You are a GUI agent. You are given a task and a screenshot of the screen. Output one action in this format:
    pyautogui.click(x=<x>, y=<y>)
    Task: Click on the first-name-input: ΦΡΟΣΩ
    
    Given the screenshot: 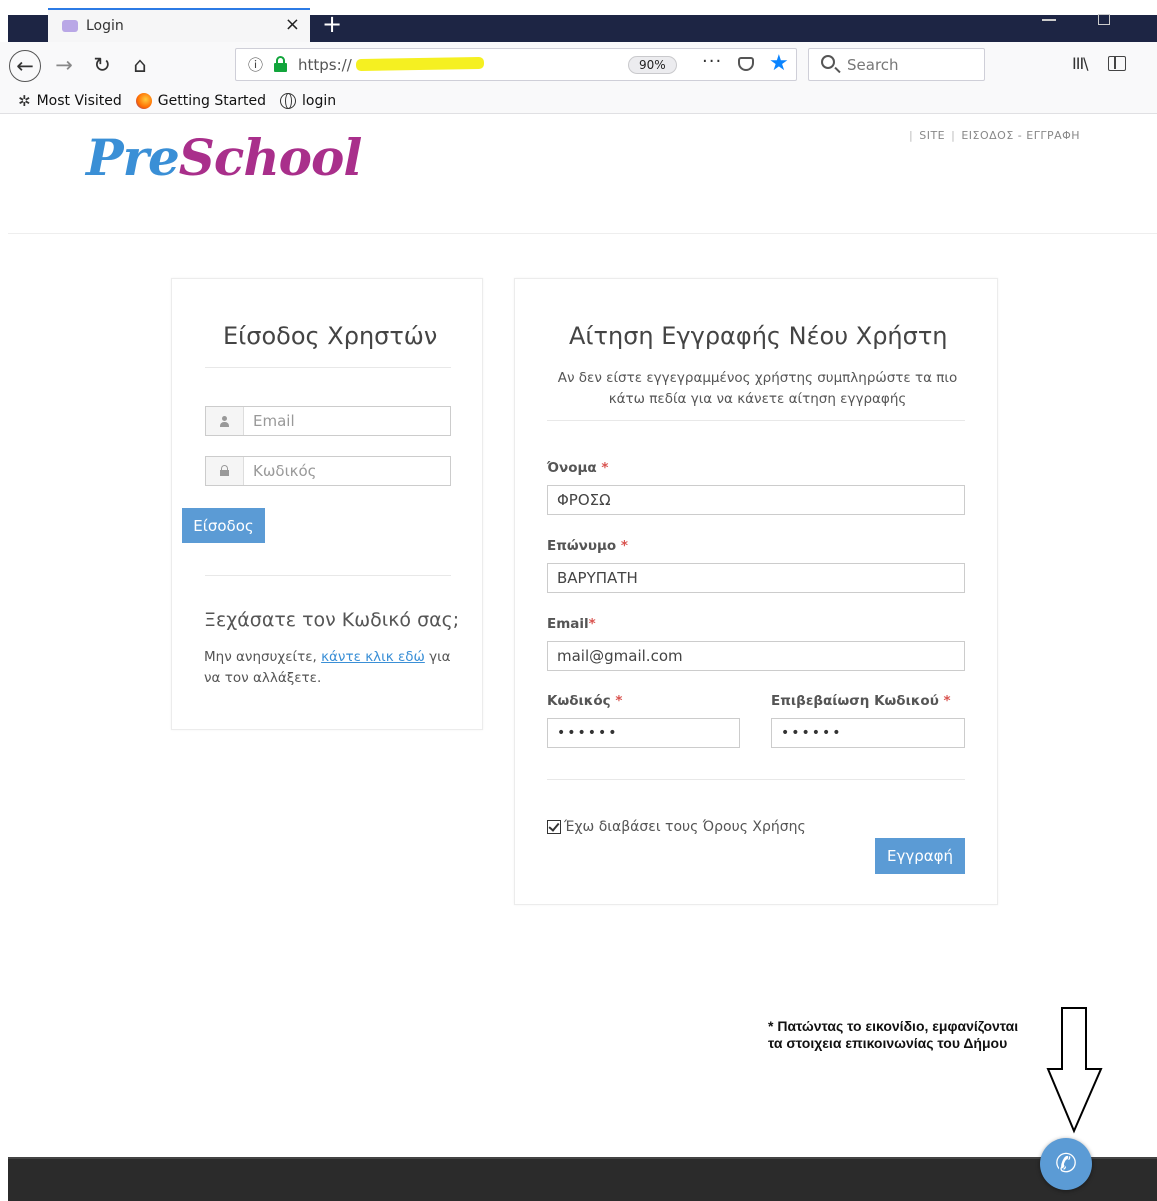 What is the action you would take?
    pyautogui.click(x=756, y=500)
    